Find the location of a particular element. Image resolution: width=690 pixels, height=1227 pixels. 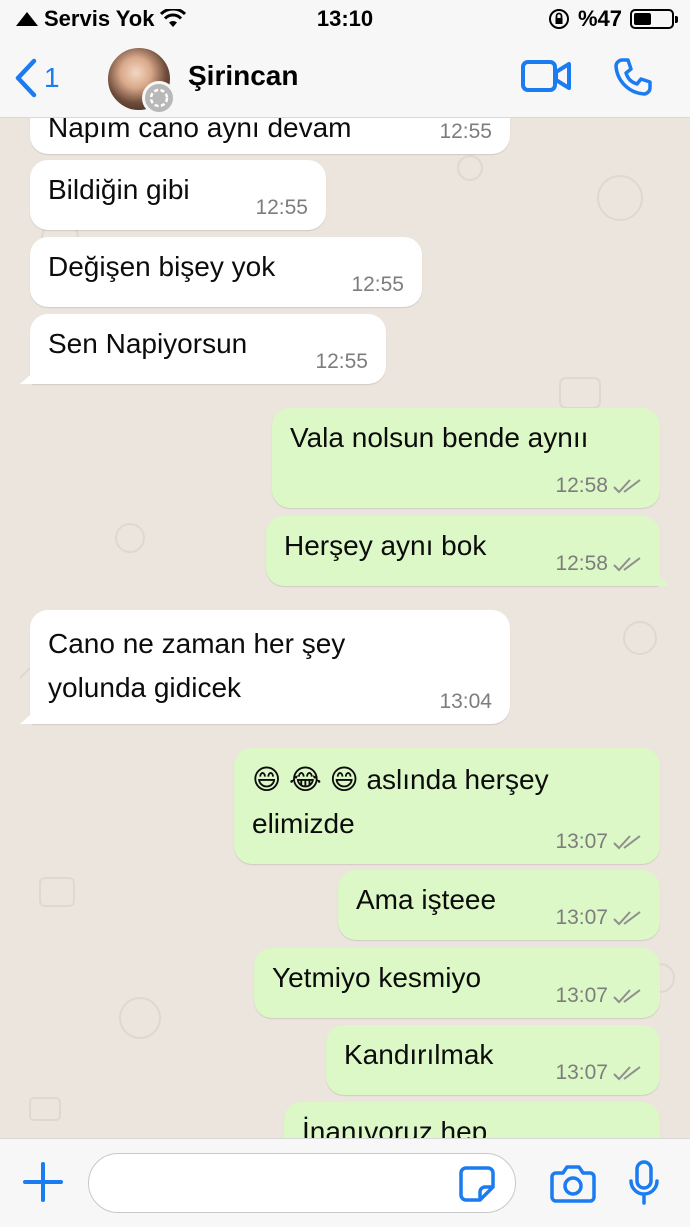

sticker-button is located at coordinates (477, 1186).